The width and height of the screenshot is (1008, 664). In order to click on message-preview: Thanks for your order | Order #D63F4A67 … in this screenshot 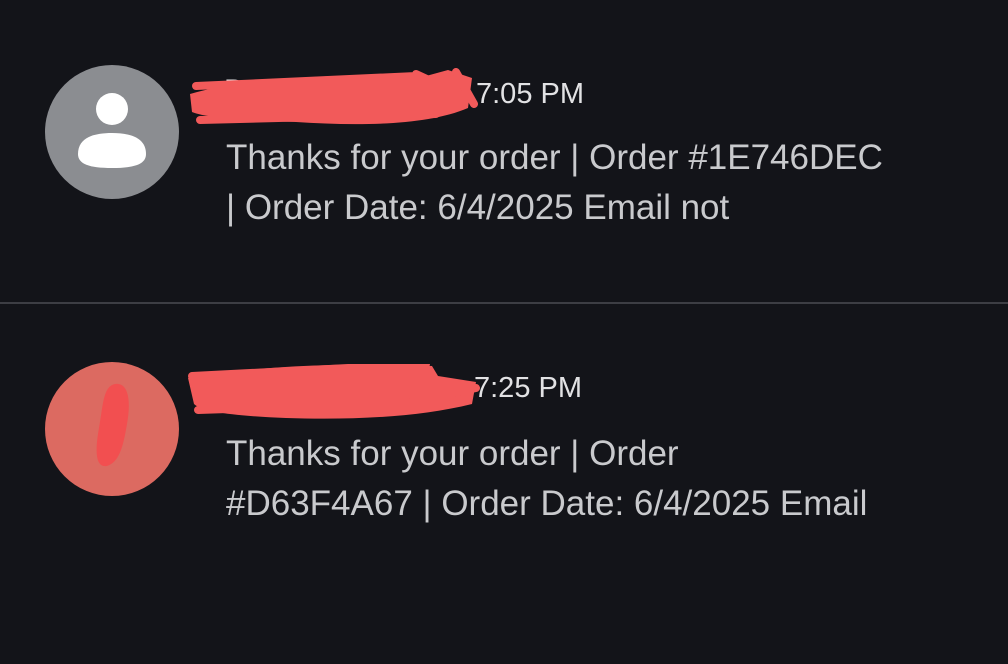, I will do `click(606, 479)`.